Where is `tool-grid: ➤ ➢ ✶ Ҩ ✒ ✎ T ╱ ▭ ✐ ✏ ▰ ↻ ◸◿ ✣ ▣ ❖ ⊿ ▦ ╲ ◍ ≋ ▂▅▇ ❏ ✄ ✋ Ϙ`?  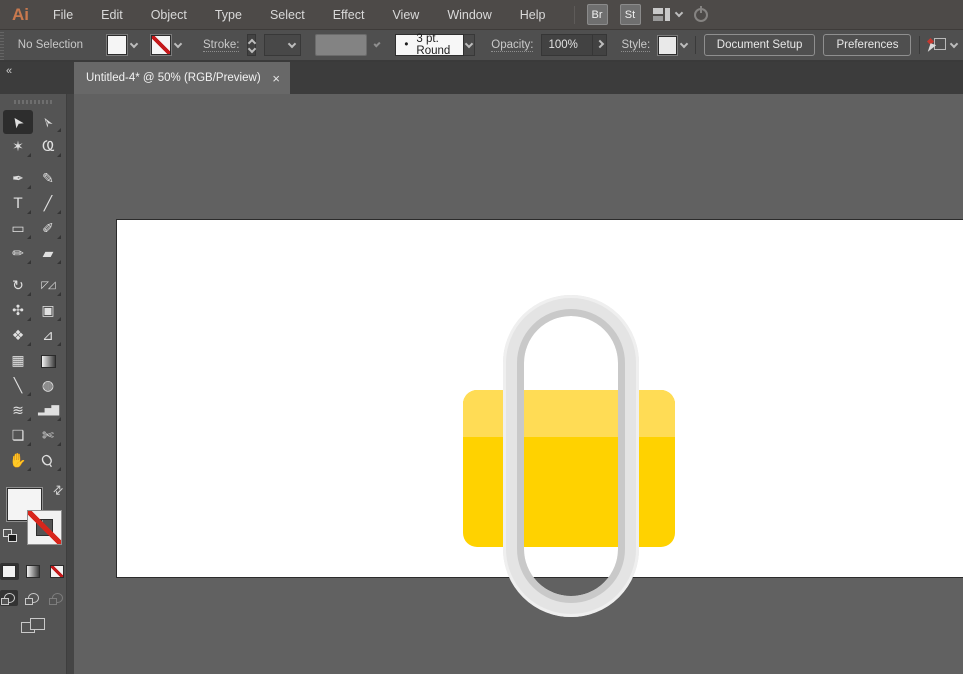
tool-grid: ➤ ➢ ✶ Ҩ ✒ ✎ T ╱ ▭ ✐ ✏ ▰ ↻ ◸◿ ✣ ▣ ❖ ⊿ ▦ ╲ ◍ ≋ ▂▅▇ ❏ ✄ ✋ Ϙ is located at coordinates (33, 291).